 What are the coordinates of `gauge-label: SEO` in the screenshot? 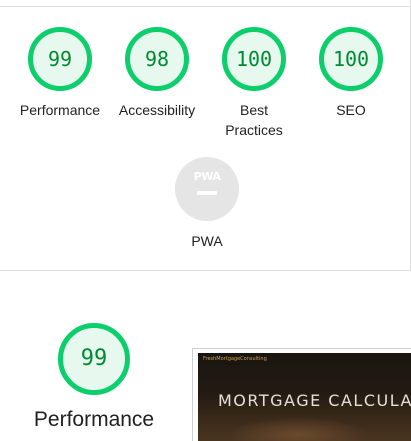 It's located at (351, 110).